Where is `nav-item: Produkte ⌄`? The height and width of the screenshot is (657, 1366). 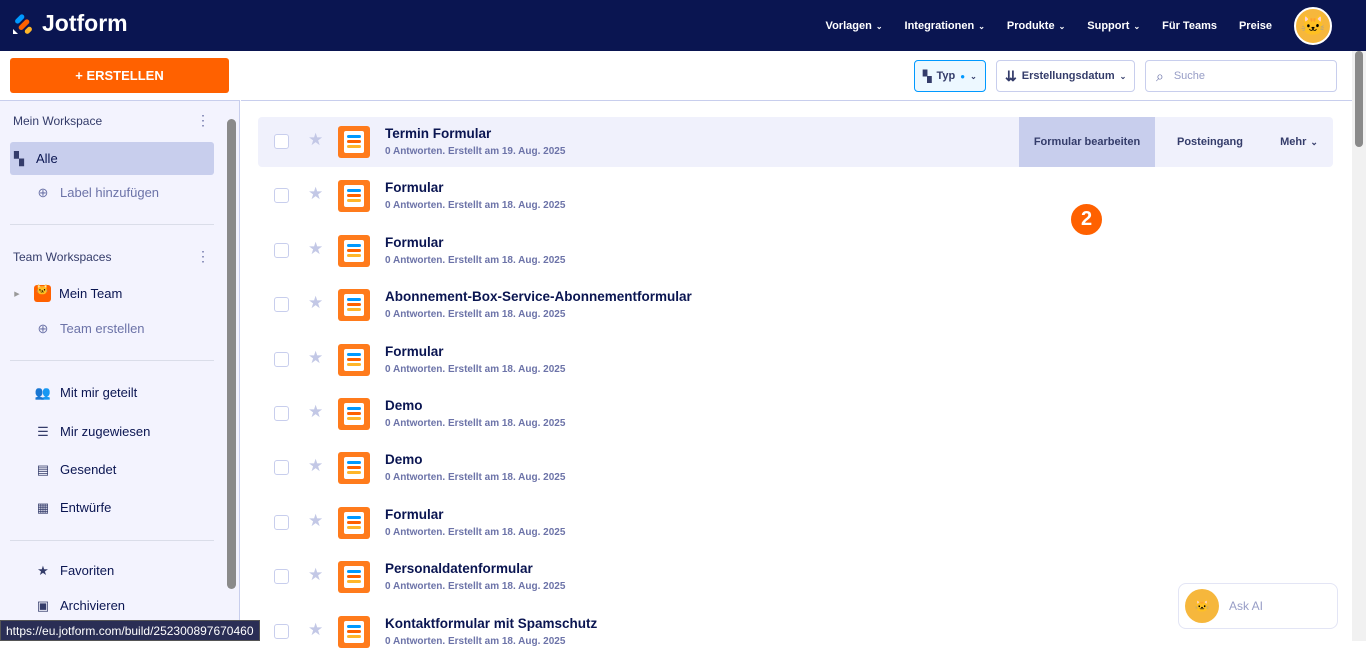
nav-item: Produkte ⌄ is located at coordinates (1036, 26).